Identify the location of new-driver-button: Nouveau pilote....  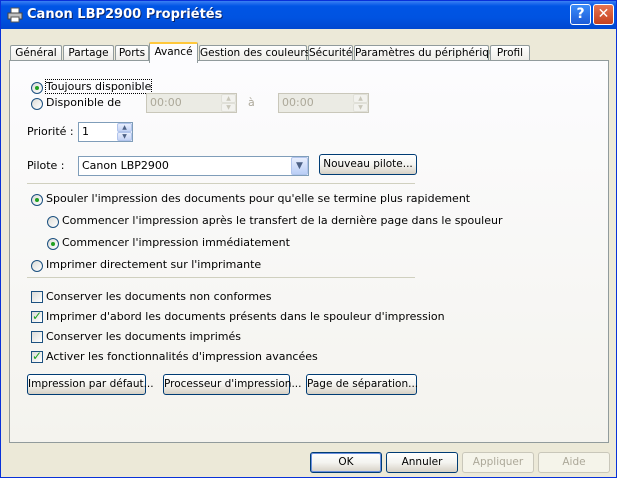
(368, 164).